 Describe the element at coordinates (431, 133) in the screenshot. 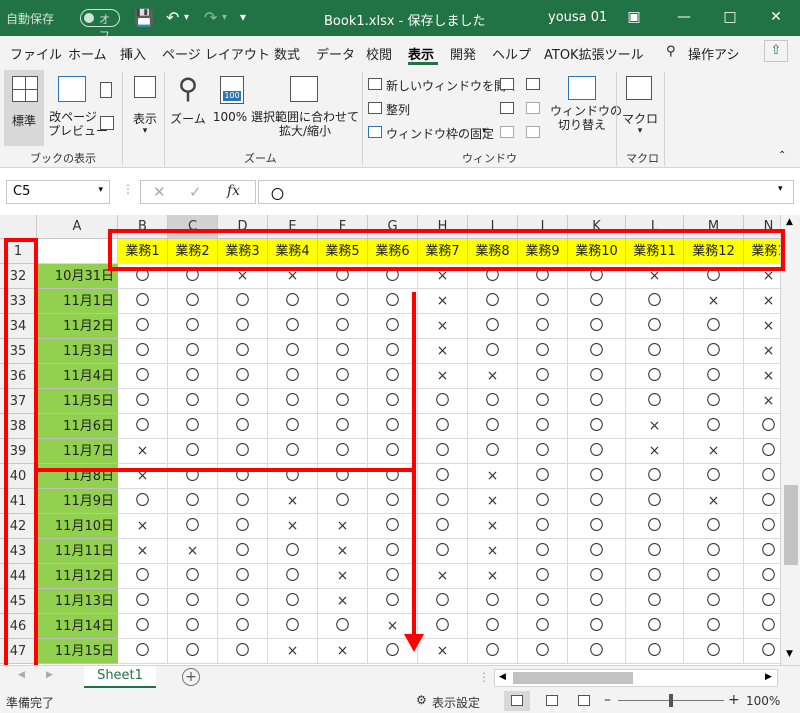

I see `freeze-panes-button: ウィンドウ枠の固定 ▾` at that location.